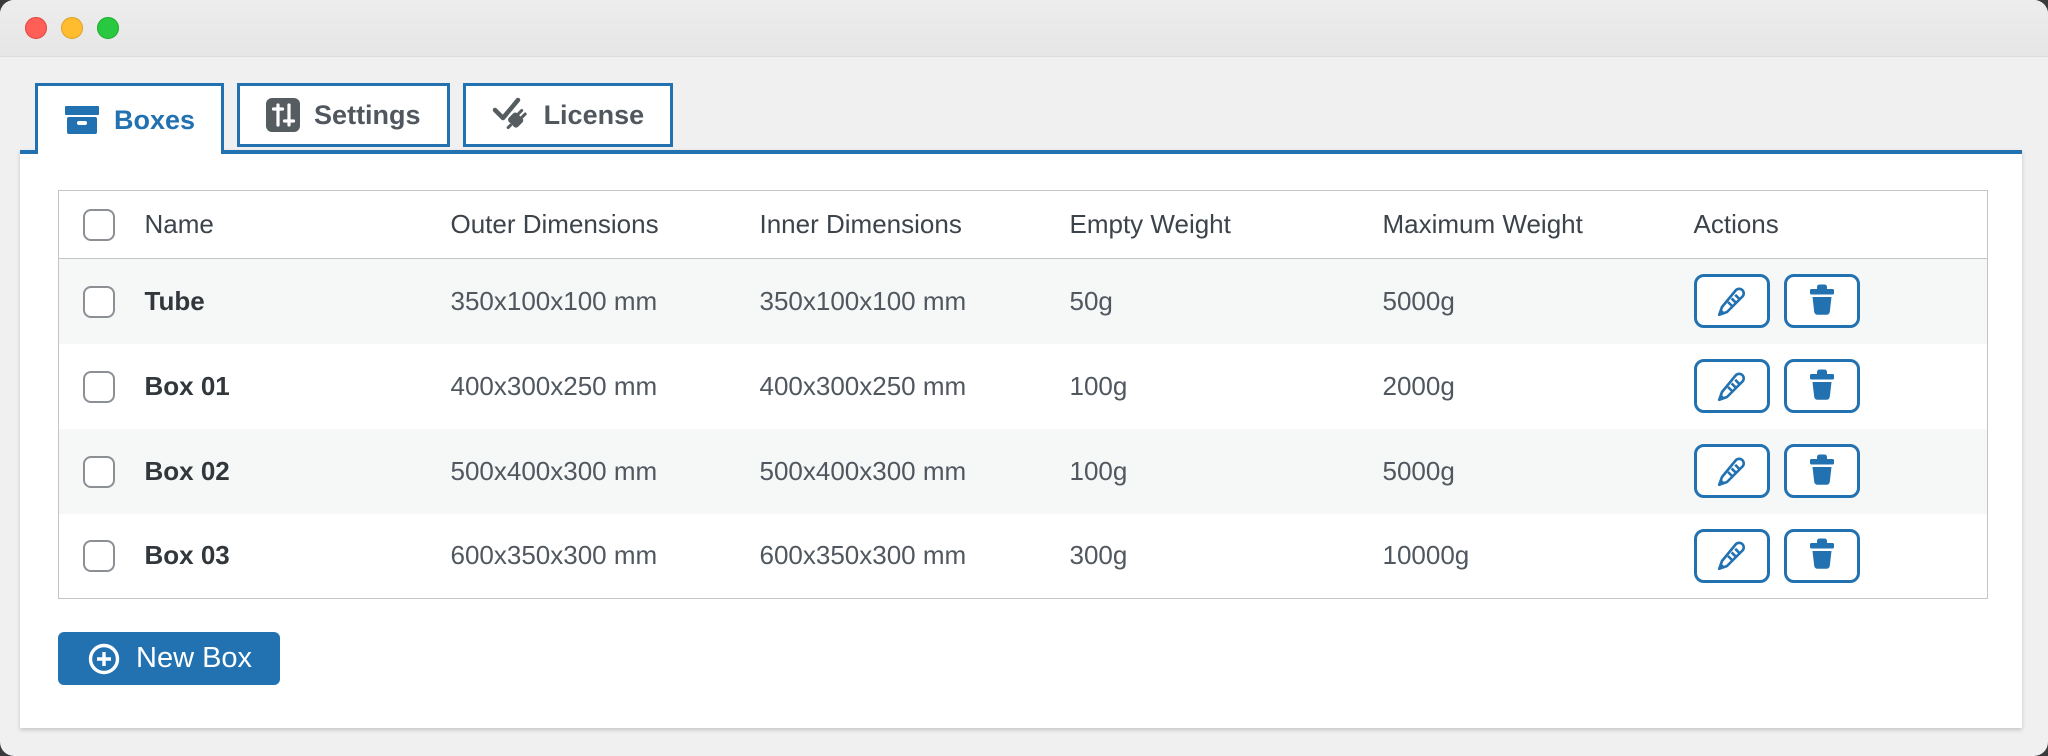  What do you see at coordinates (194, 658) in the screenshot?
I see `new-box-label: New Box` at bounding box center [194, 658].